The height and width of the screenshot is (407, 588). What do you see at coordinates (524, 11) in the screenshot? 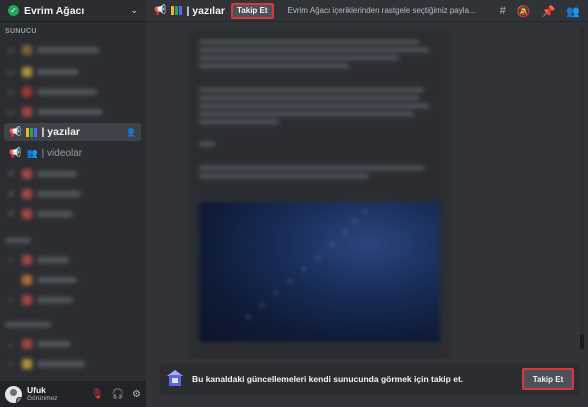
I see `notification-bell-muted-icon: 🔕` at bounding box center [524, 11].